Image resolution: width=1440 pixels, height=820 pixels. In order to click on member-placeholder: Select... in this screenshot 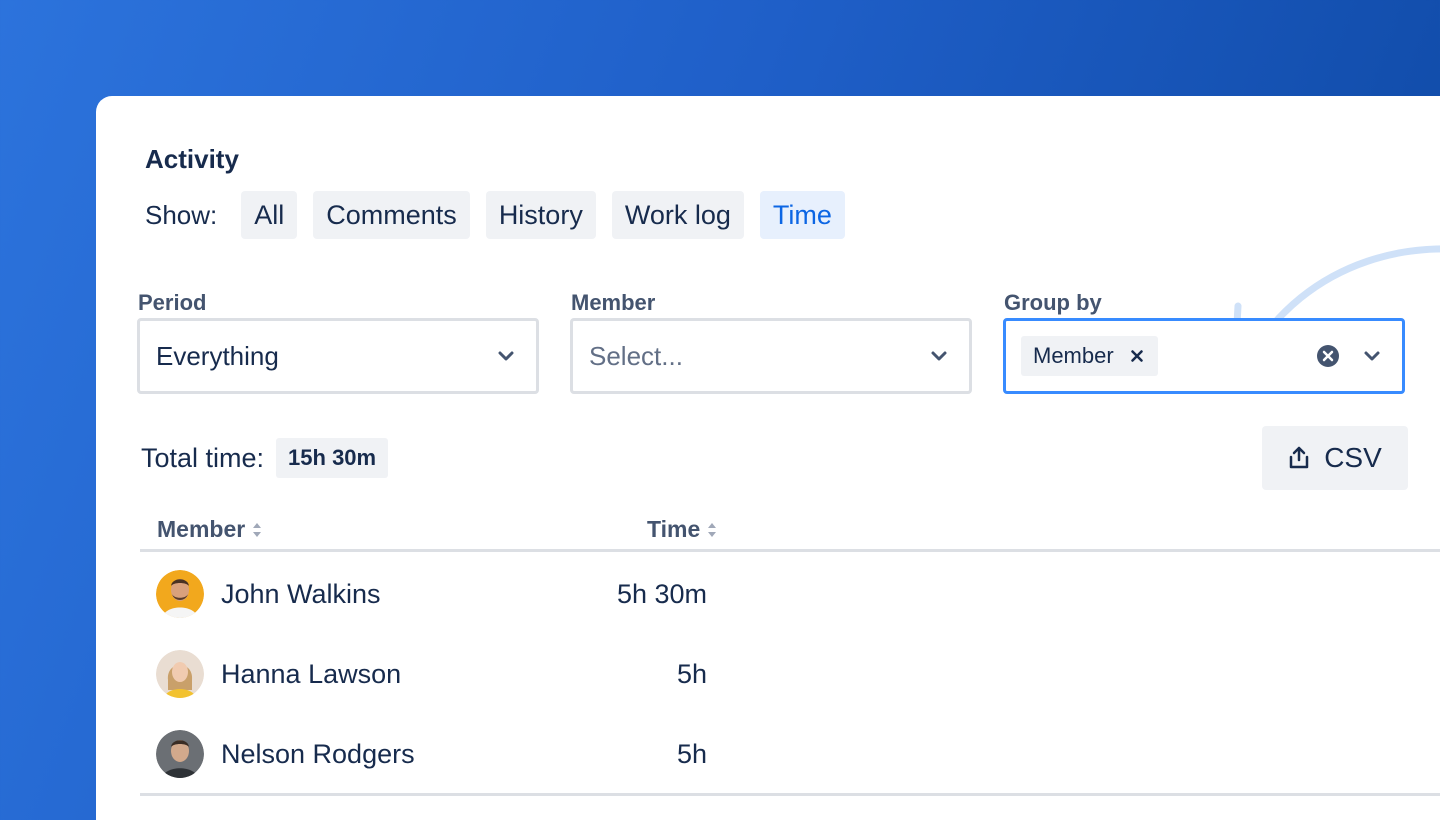, I will do `click(636, 355)`.